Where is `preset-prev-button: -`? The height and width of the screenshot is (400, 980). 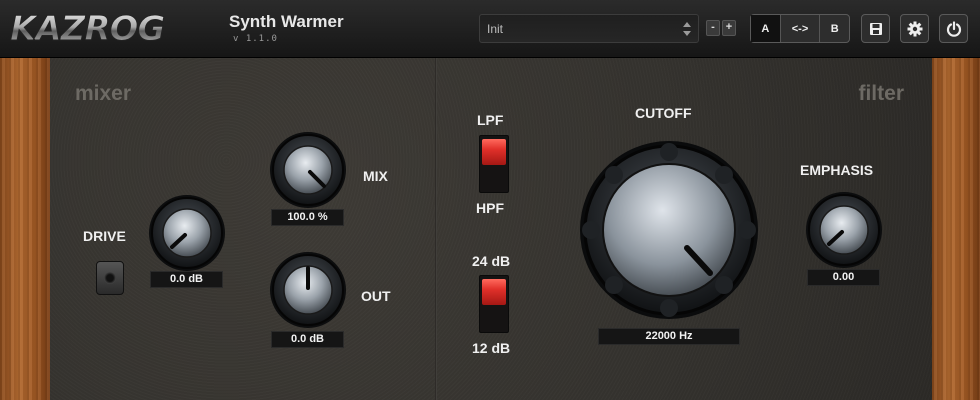 preset-prev-button: - is located at coordinates (713, 28).